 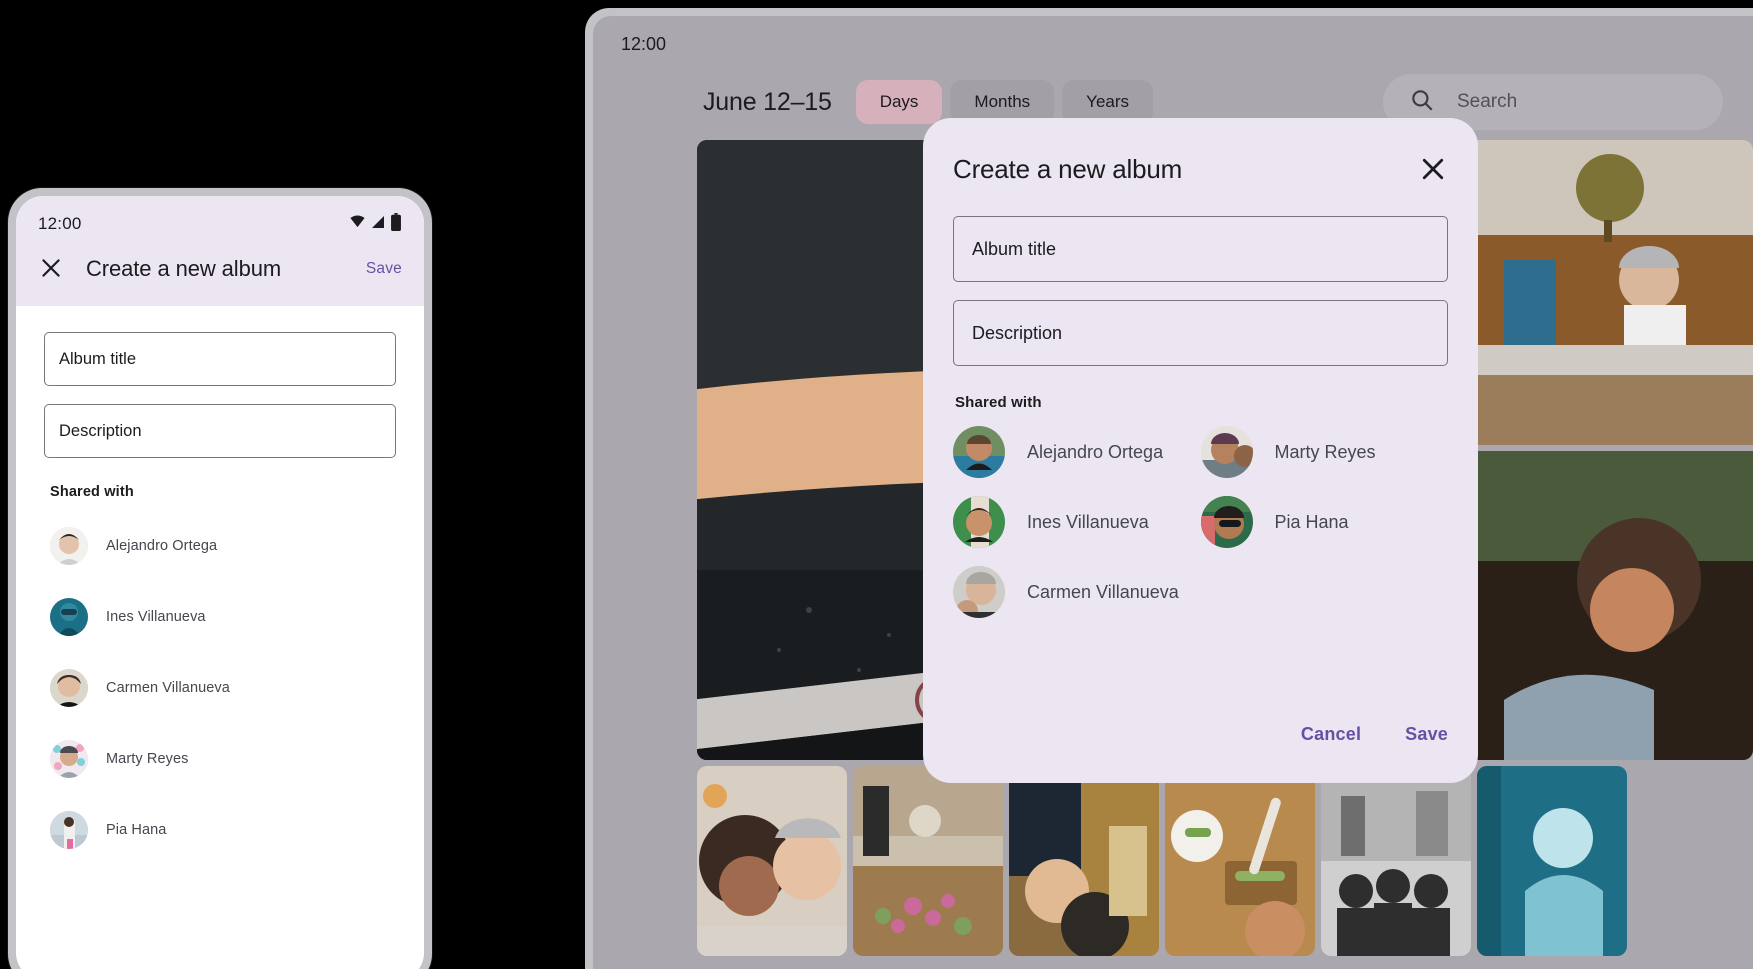 What do you see at coordinates (1002, 101) in the screenshot?
I see `chip-months-label: Months` at bounding box center [1002, 101].